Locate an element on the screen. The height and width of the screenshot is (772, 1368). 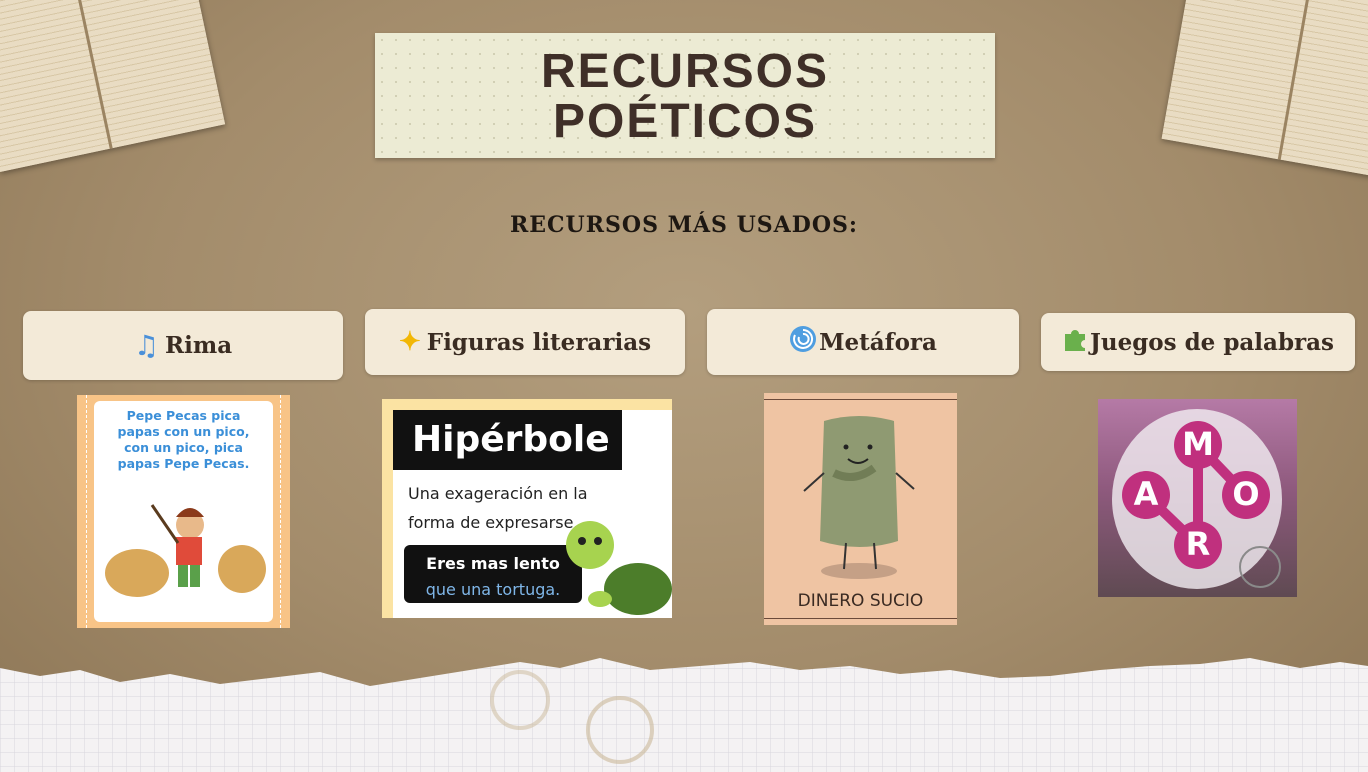
label-rima-text: Rima is located at coordinates (199, 345).